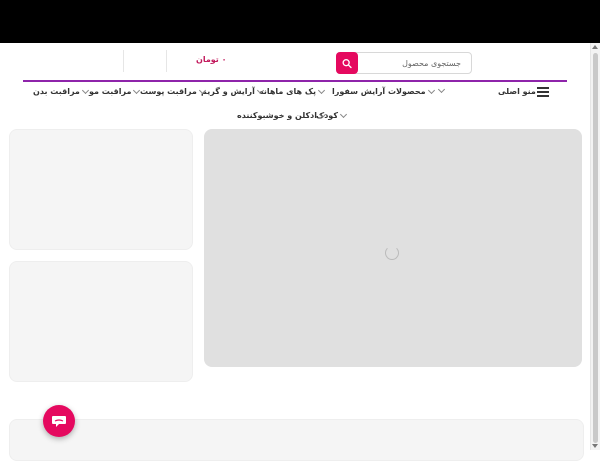  I want to click on search-button, so click(347, 63).